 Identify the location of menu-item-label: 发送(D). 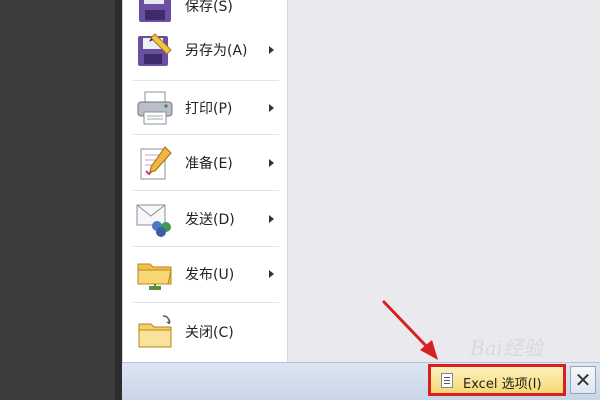
(210, 220).